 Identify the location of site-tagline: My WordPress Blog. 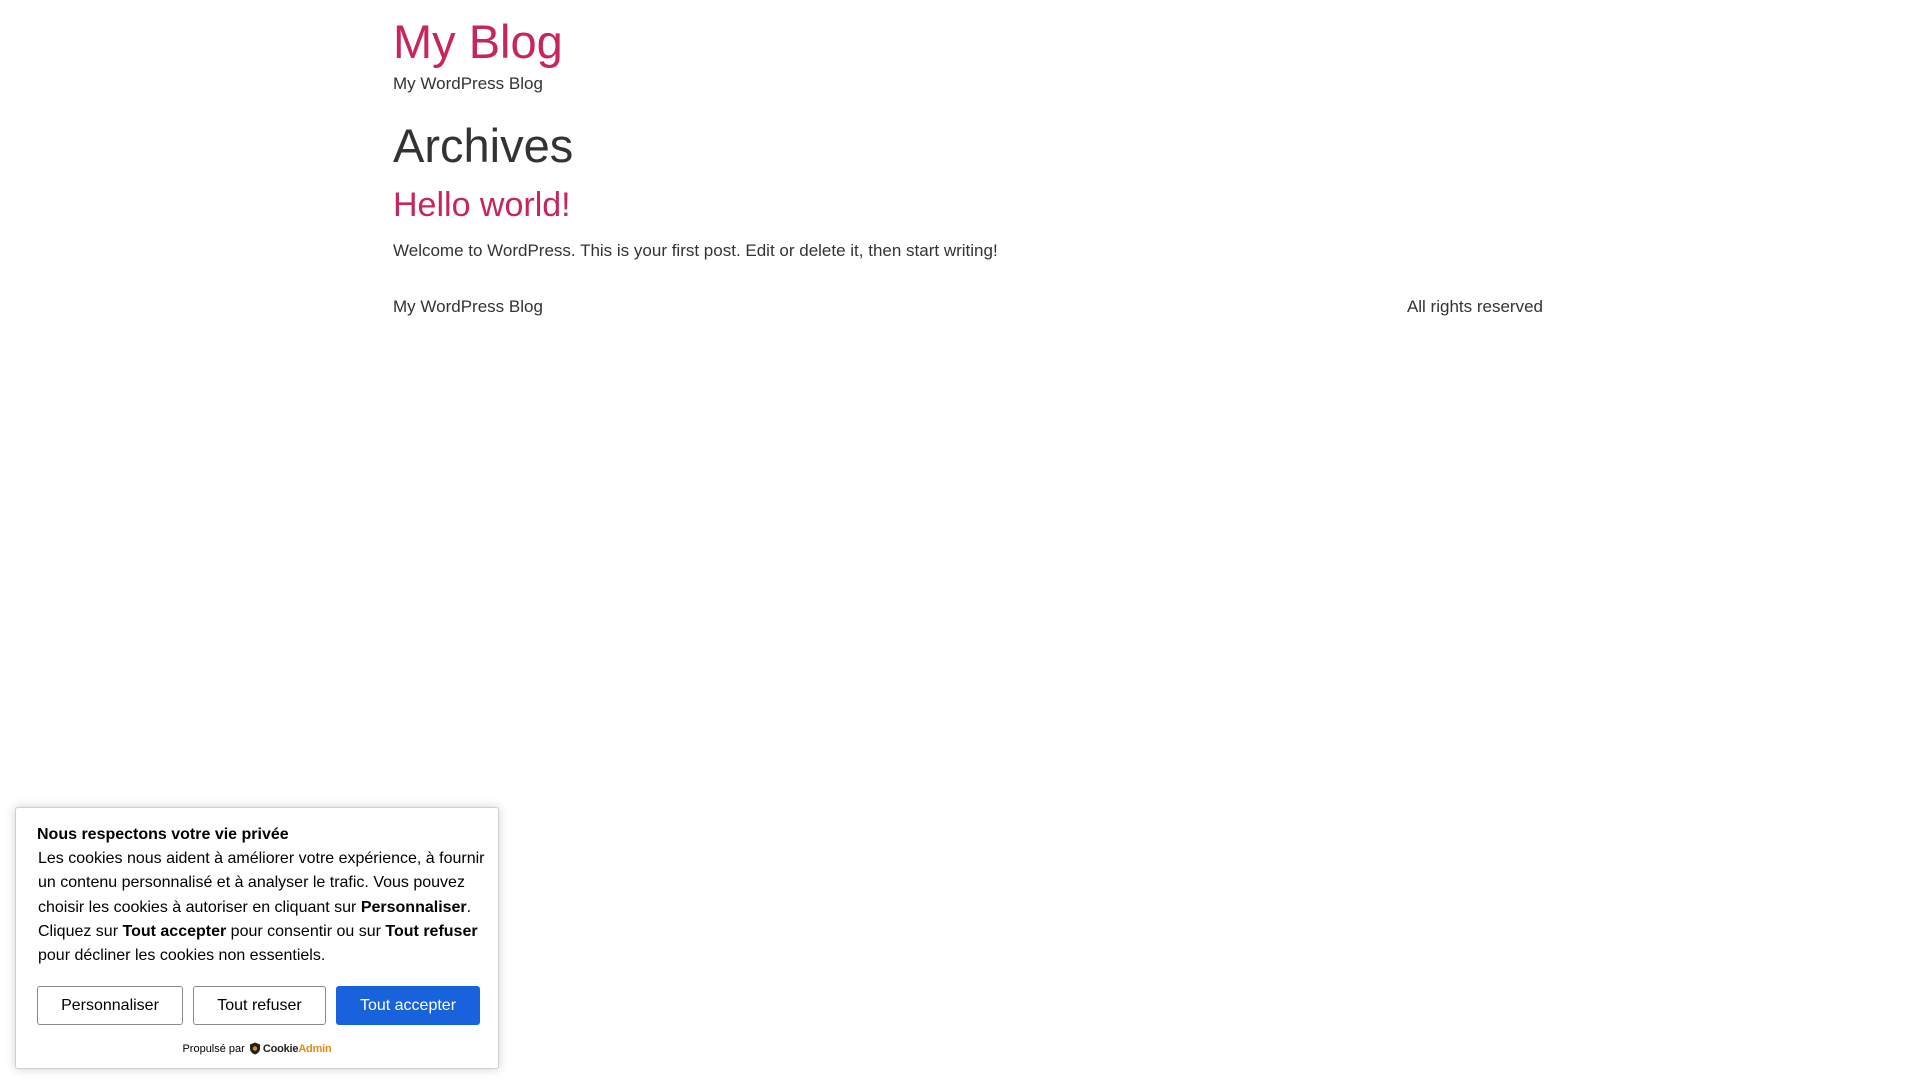
(468, 83).